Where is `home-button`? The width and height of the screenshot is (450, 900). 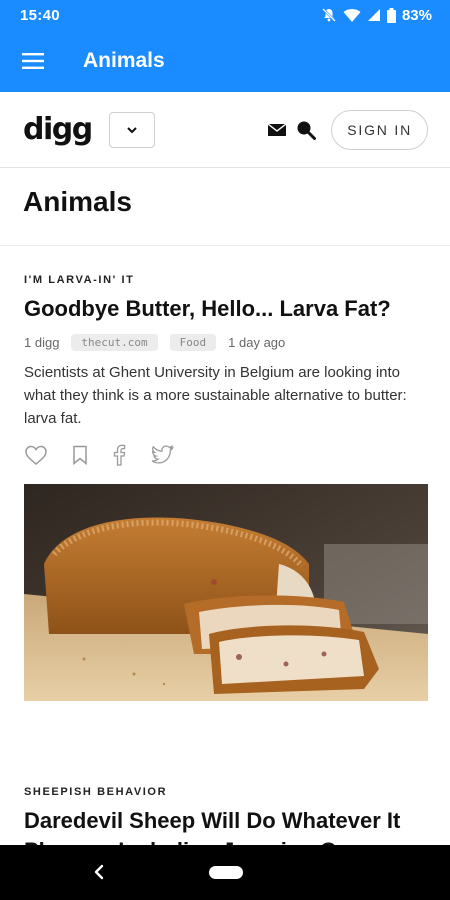
home-button is located at coordinates (226, 872).